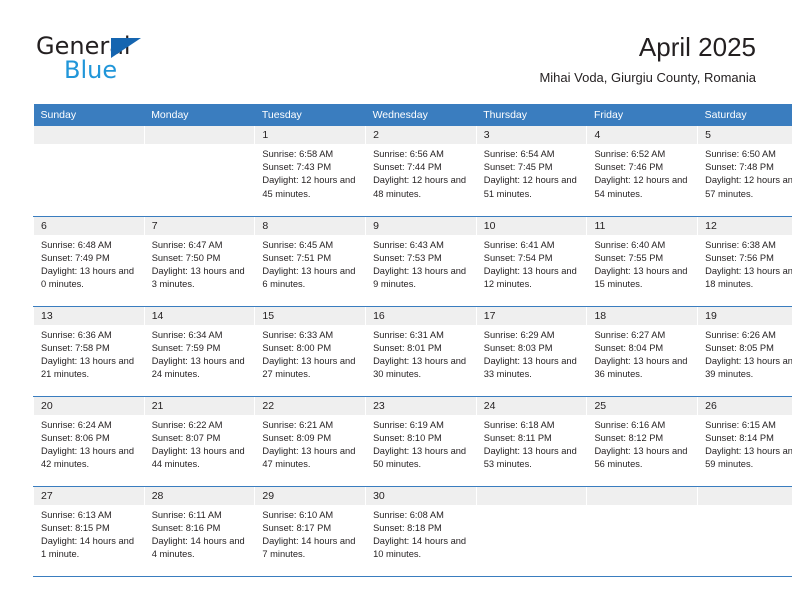  Describe the element at coordinates (186, 257) in the screenshot. I see `sunset-text: Sunset: 7:50 PM` at that location.